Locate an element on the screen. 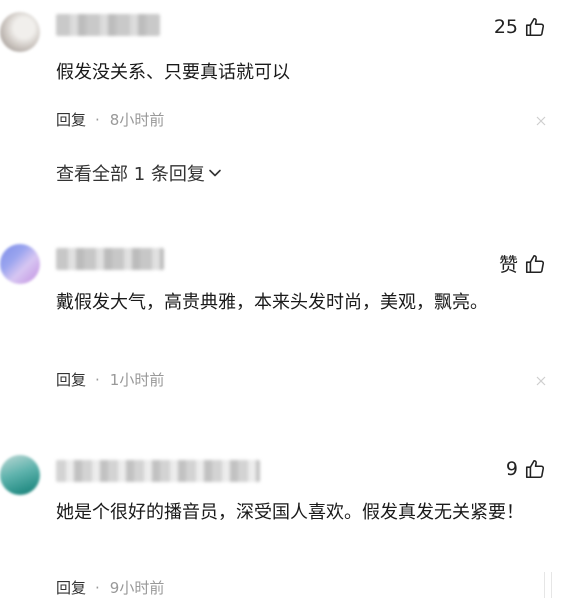  like-button: 9 is located at coordinates (526, 469).